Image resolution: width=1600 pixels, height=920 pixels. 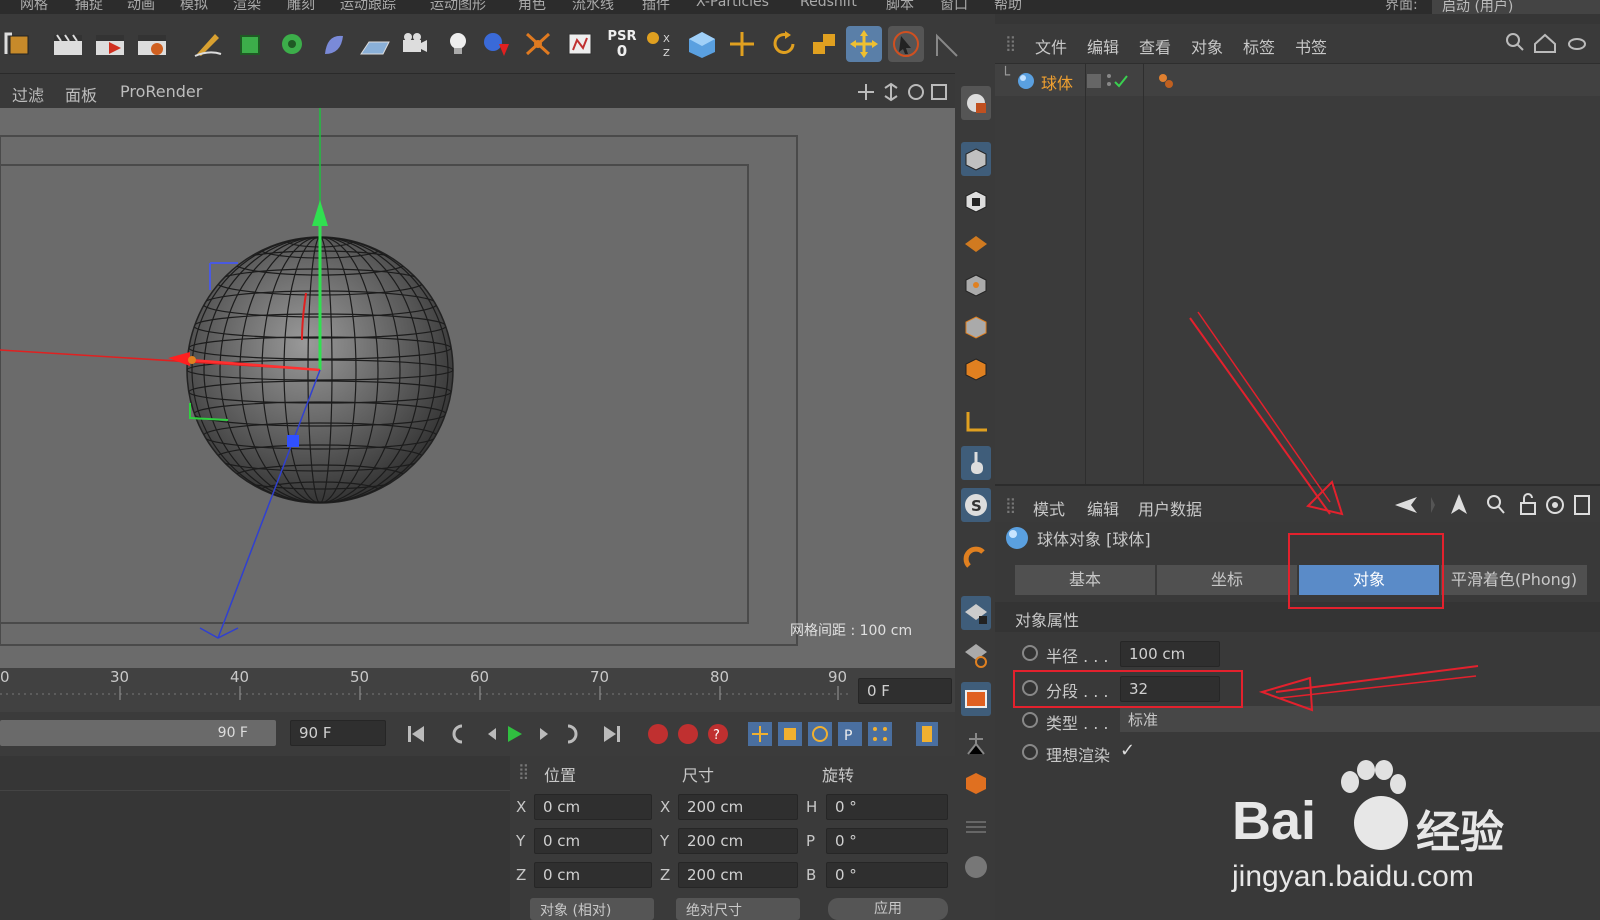 I want to click on sphere-preview-icon, so click(x=976, y=867).